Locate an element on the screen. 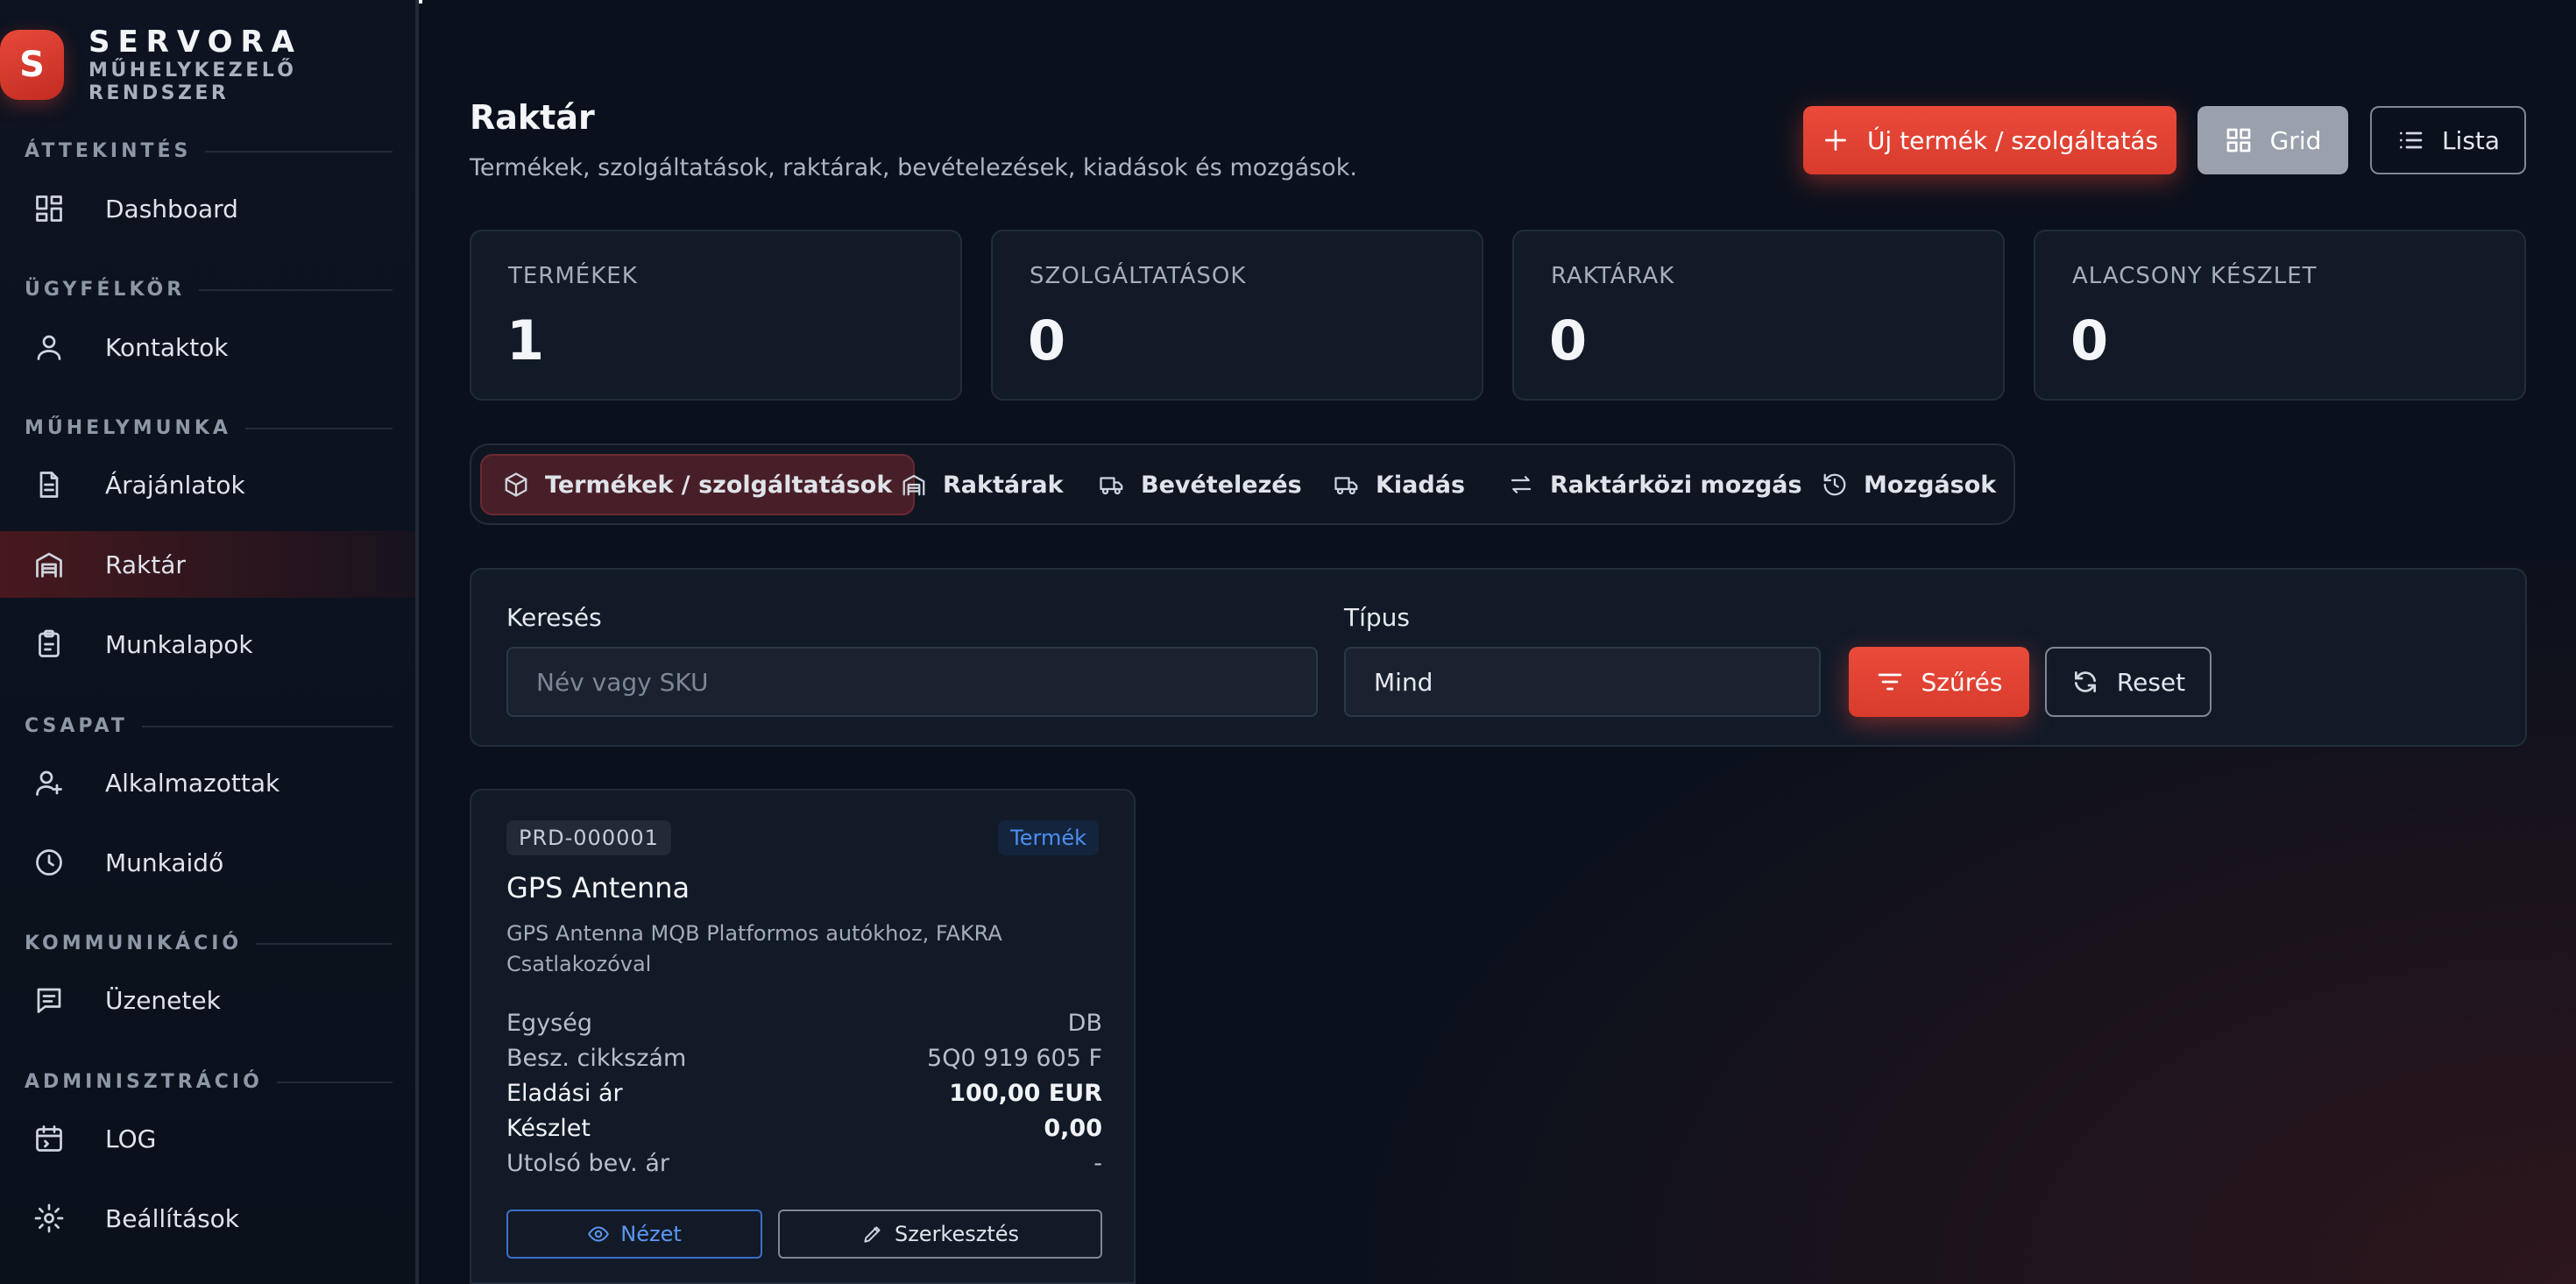 The height and width of the screenshot is (1284, 2576). stat-value: 1 is located at coordinates (525, 341).